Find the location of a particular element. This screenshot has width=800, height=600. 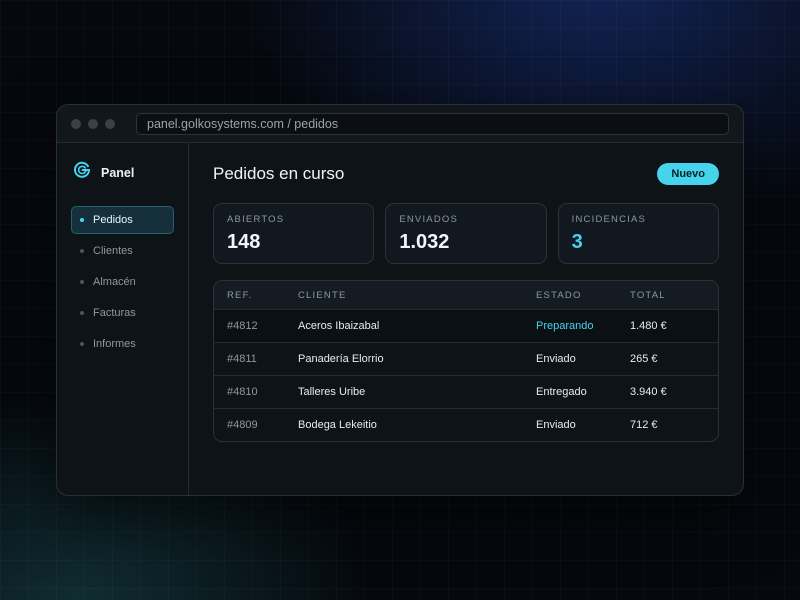

stat-label: ENVIADOS is located at coordinates (429, 219).